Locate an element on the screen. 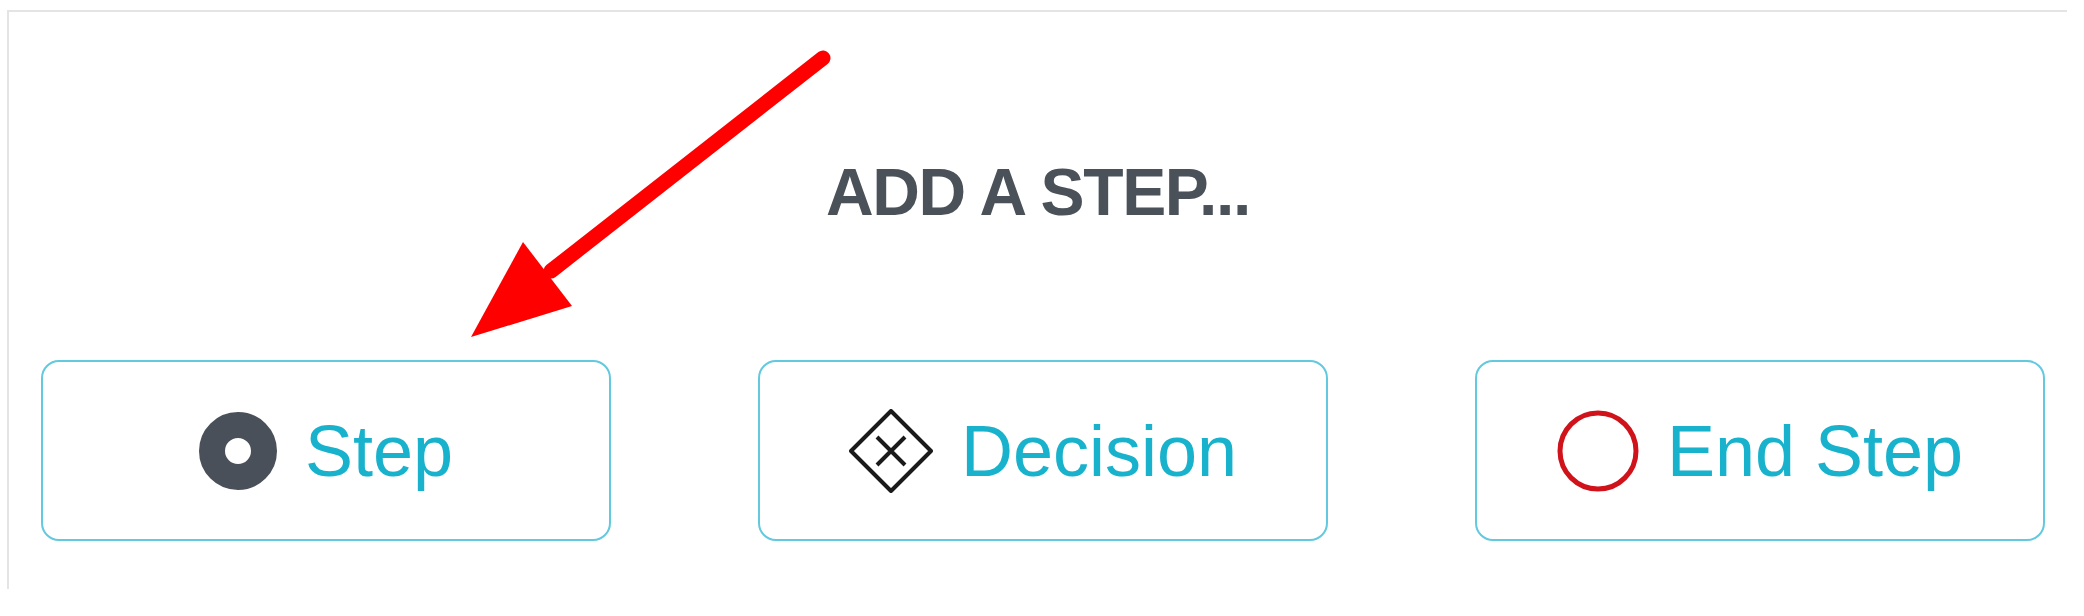 This screenshot has height=616, width=2084. add-step-button: End Step is located at coordinates (1760, 450).